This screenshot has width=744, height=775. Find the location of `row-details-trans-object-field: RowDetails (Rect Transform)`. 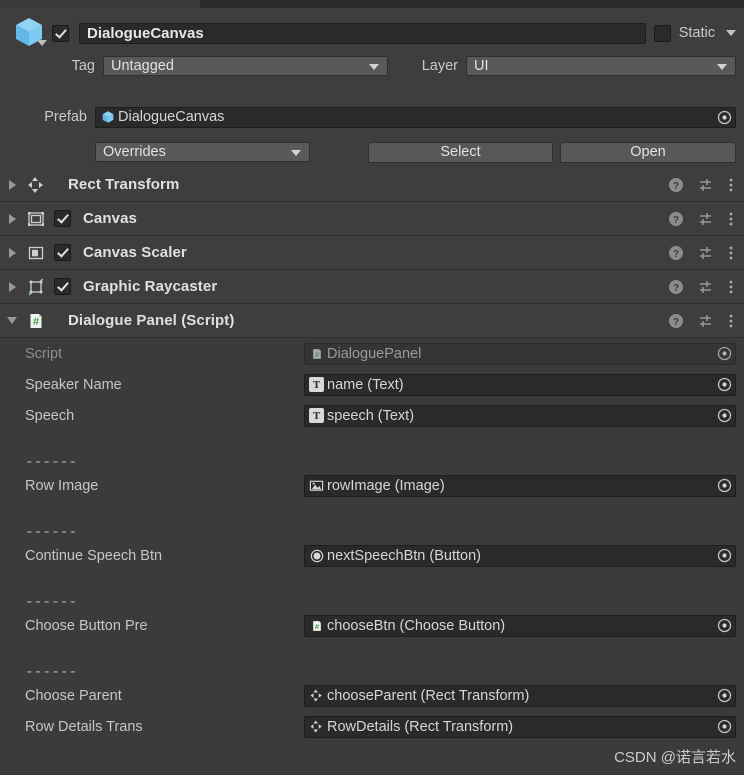

row-details-trans-object-field: RowDetails (Rect Transform) is located at coordinates (520, 726).